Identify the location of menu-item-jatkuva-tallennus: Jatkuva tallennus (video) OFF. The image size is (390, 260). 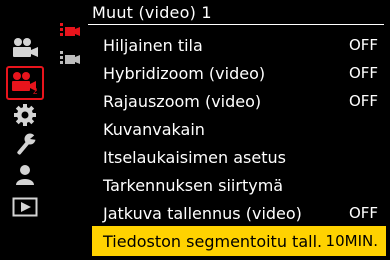
(239, 213).